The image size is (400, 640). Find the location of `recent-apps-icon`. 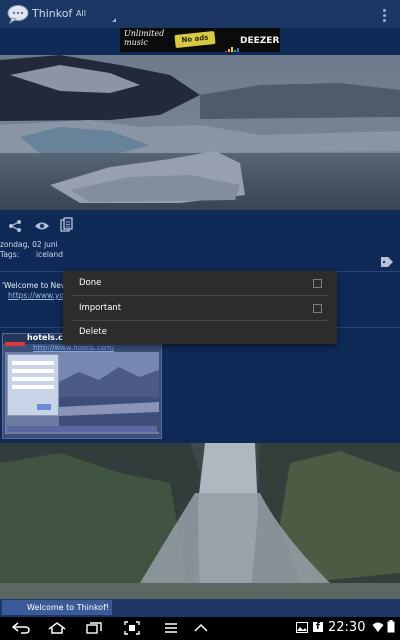

recent-apps-icon is located at coordinates (94, 628).